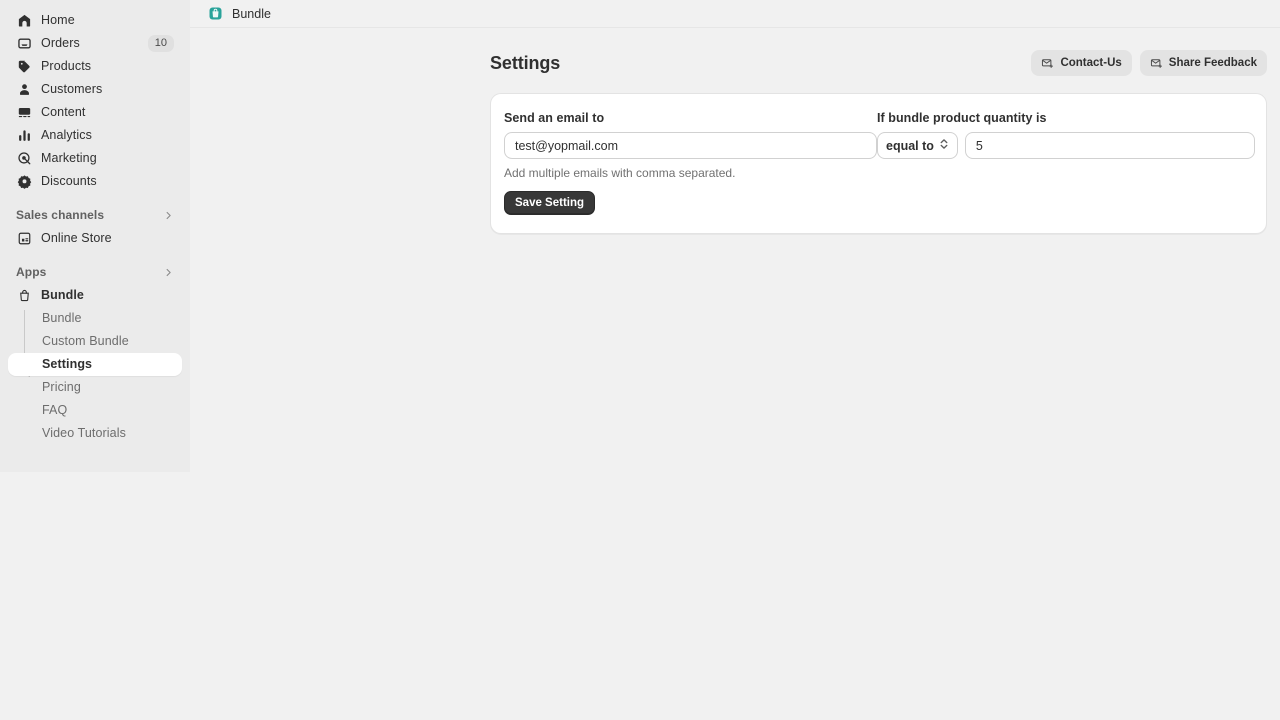 This screenshot has height=720, width=1280. I want to click on sidebar-subitem-label: Bundle, so click(62, 318).